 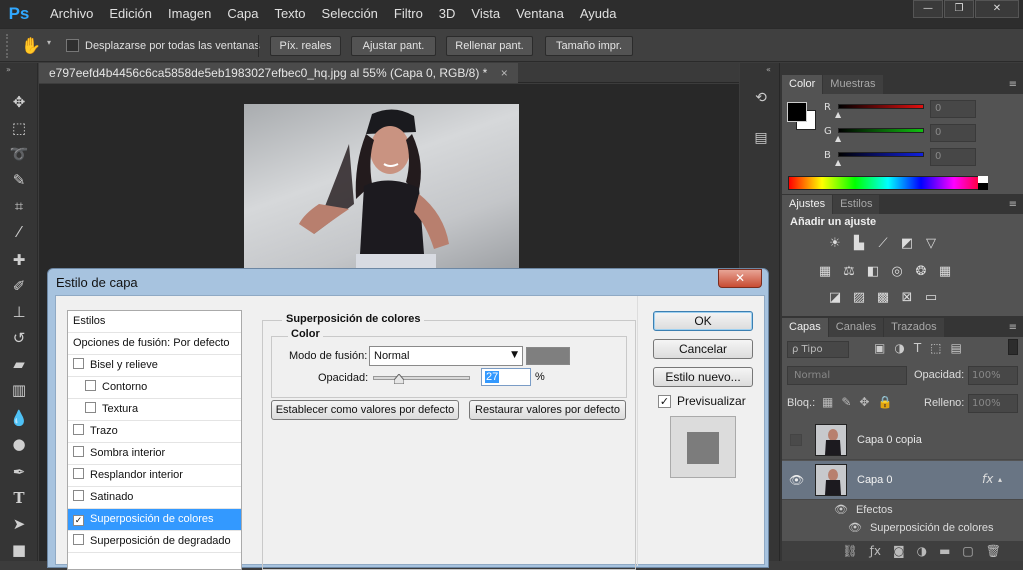 What do you see at coordinates (31, 46) in the screenshot?
I see `hand-tool-icon: ✋` at bounding box center [31, 46].